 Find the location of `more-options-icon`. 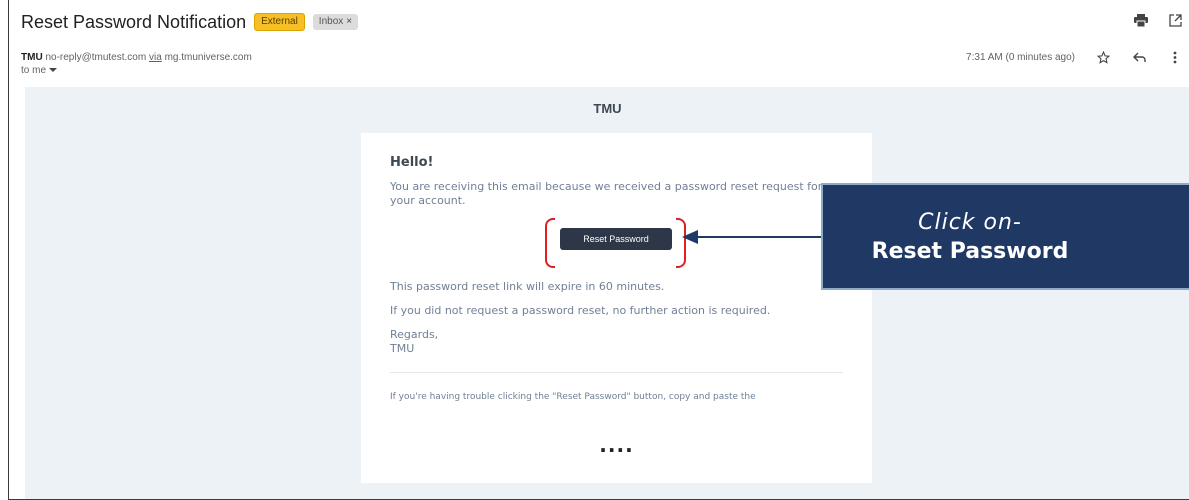

more-options-icon is located at coordinates (1175, 57).